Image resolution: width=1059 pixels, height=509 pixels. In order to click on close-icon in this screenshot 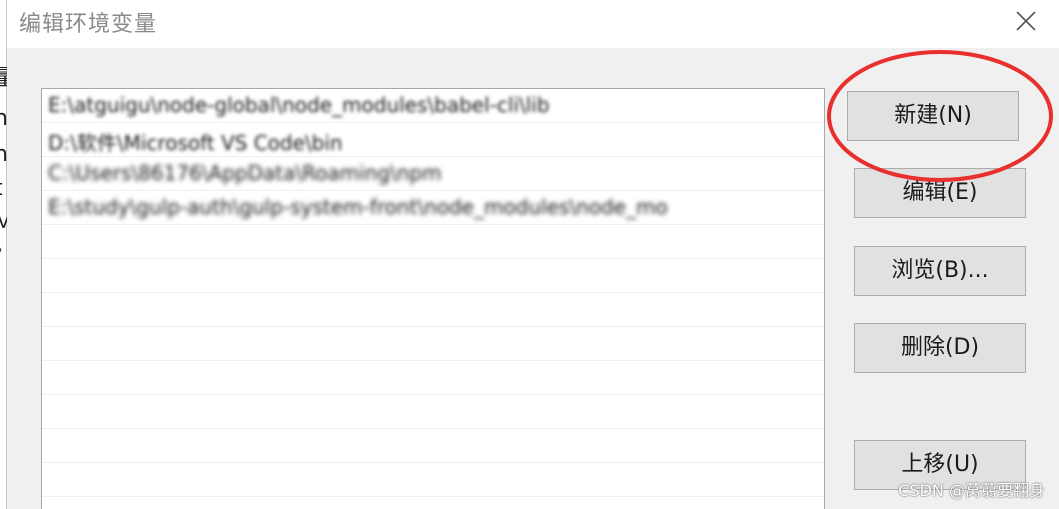, I will do `click(1026, 21)`.